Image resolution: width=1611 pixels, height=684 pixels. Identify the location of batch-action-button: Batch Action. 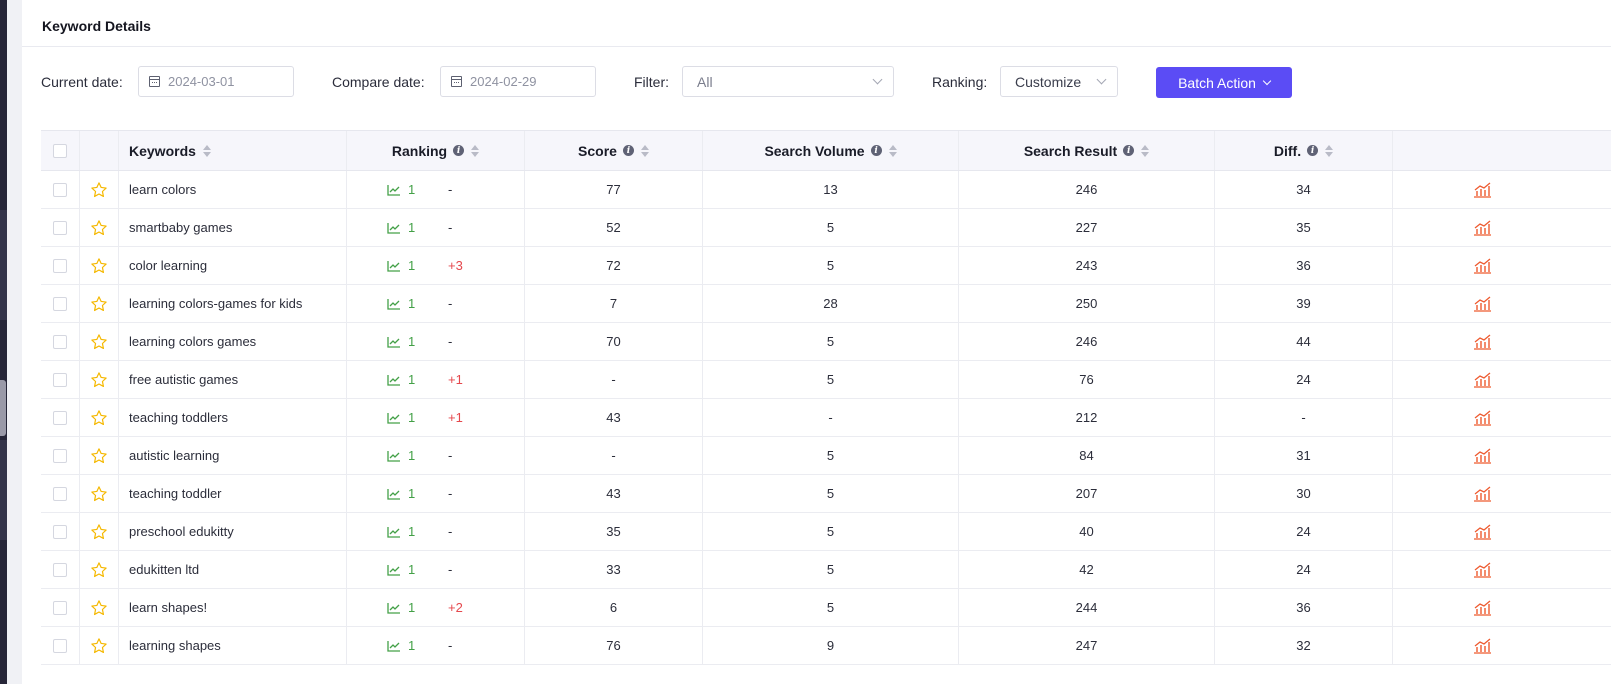
(1224, 82).